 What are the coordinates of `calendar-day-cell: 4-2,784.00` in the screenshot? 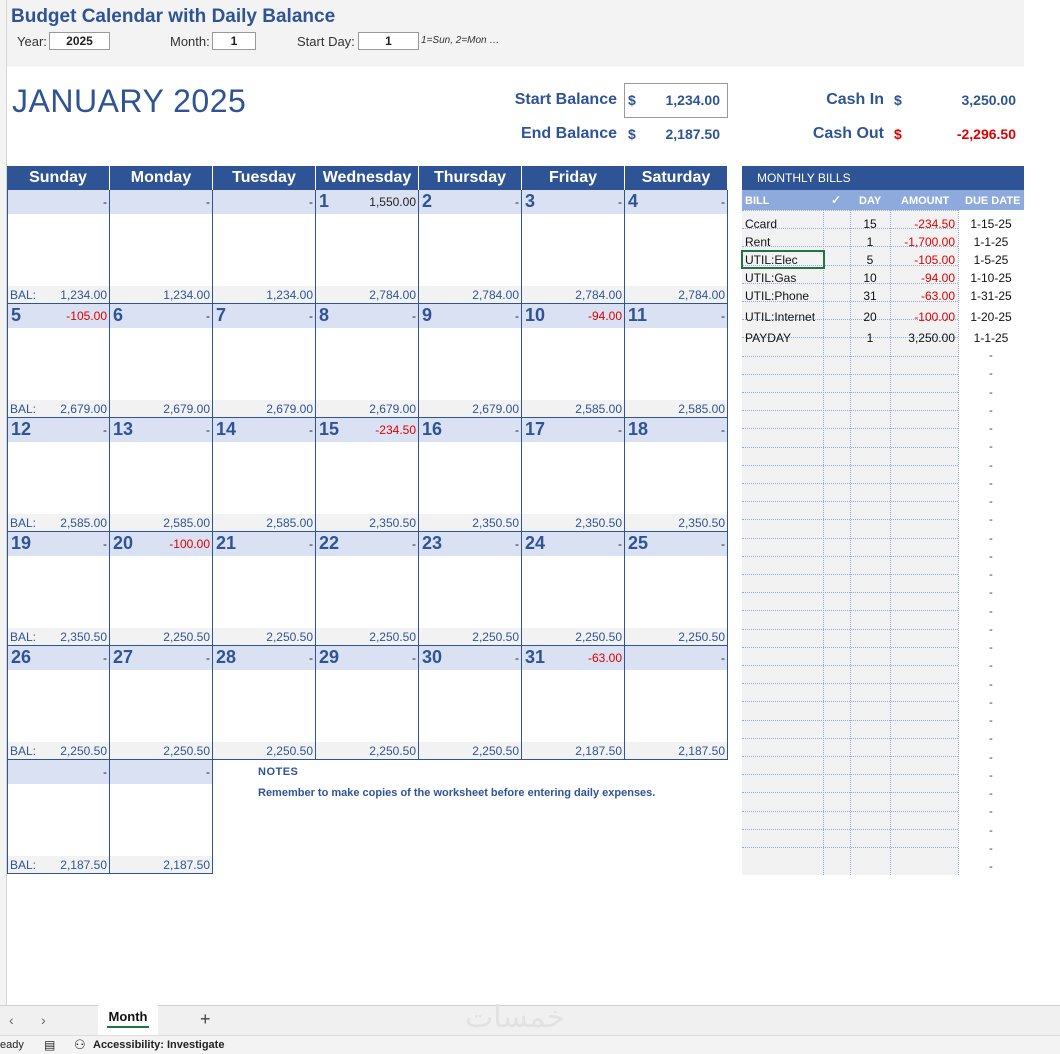 It's located at (676, 247).